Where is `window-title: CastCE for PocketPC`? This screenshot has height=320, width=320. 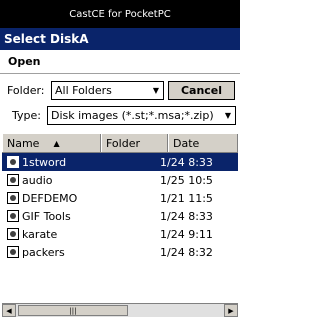 window-title: CastCE for PocketPC is located at coordinates (120, 14).